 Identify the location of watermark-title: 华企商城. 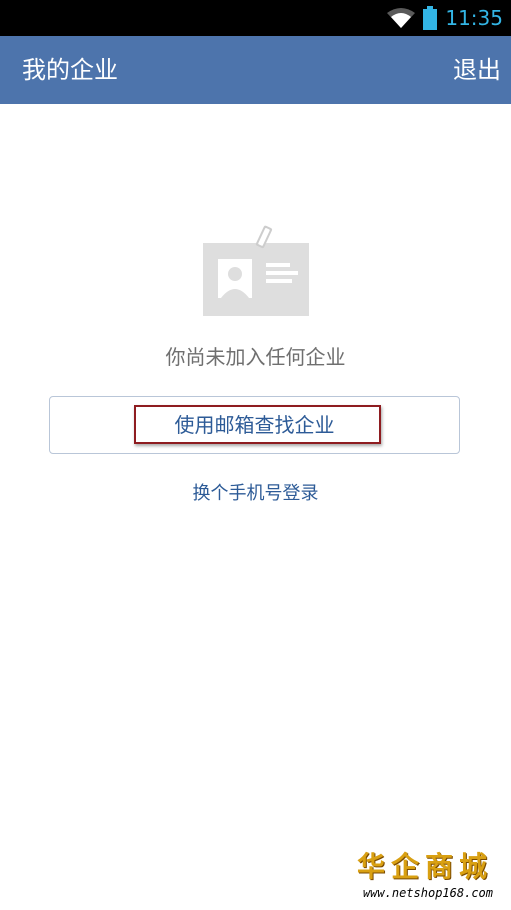
(424, 866).